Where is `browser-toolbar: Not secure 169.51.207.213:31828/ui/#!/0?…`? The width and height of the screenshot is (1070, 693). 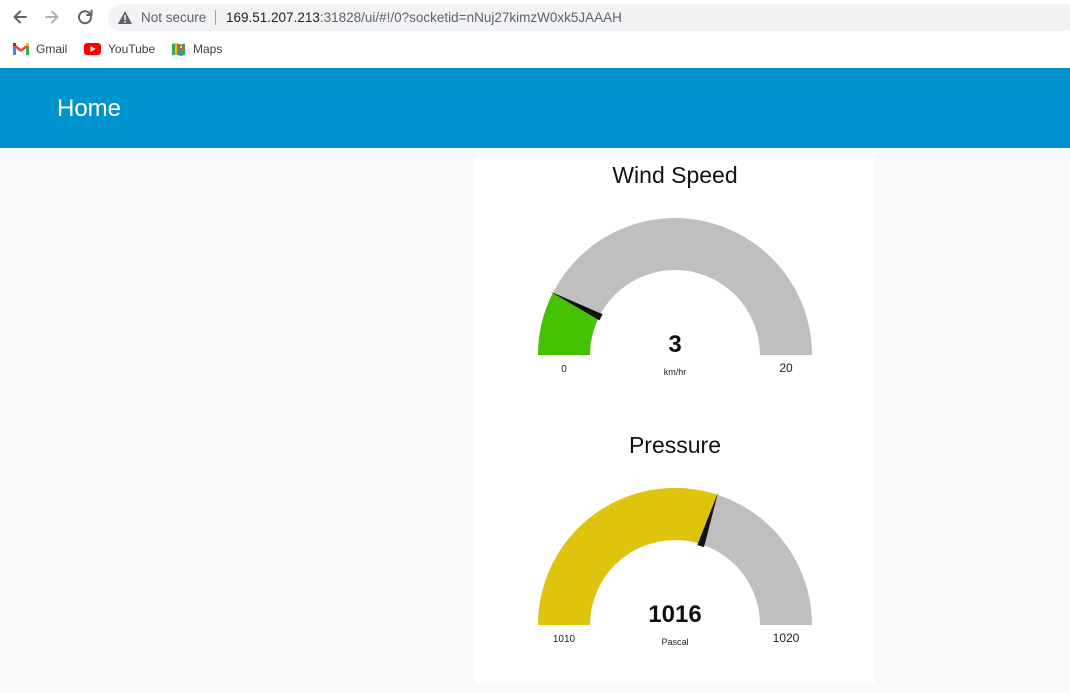 browser-toolbar: Not secure 169.51.207.213:31828/ui/#!/0?… is located at coordinates (535, 34).